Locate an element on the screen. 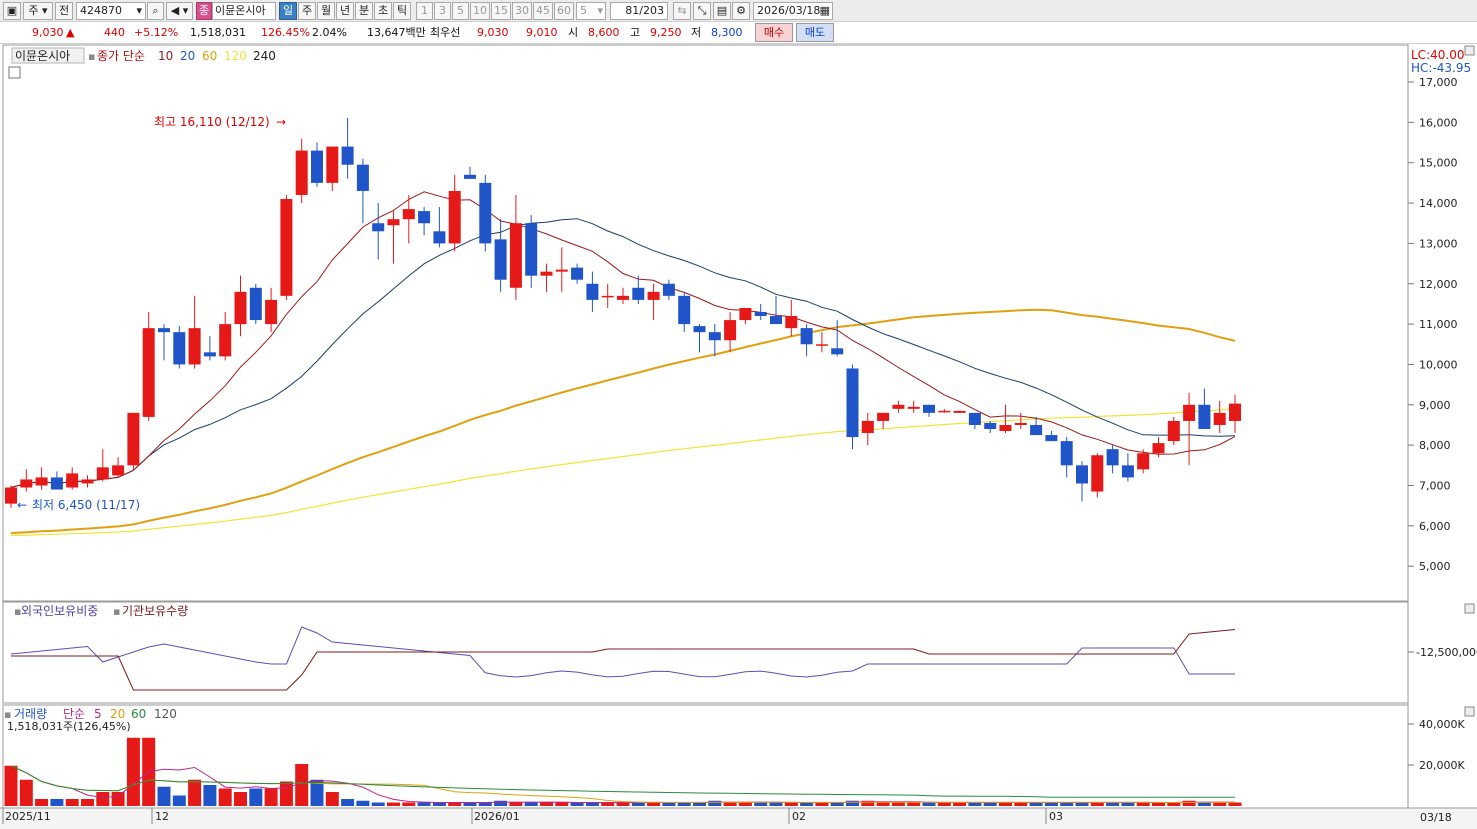  ma-10-label: 10 is located at coordinates (165, 56).